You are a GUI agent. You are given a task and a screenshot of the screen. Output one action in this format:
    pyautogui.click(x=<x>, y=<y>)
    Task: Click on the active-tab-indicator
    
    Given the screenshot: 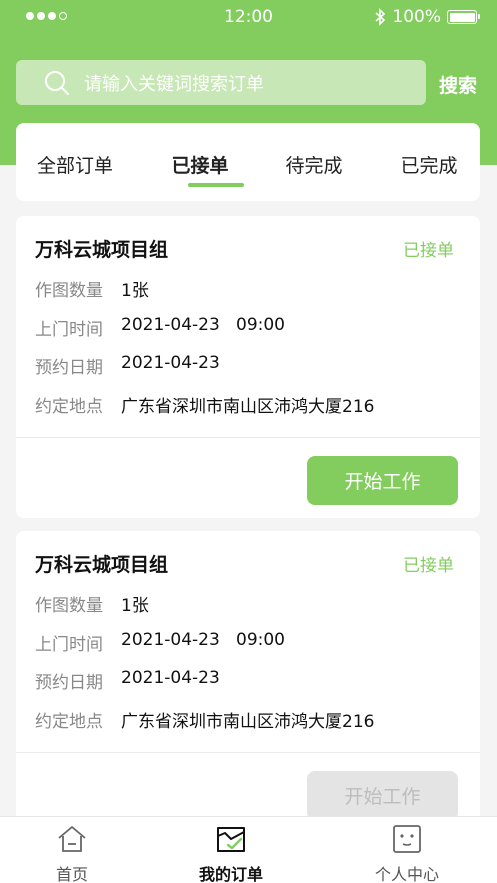 What is the action you would take?
    pyautogui.click(x=216, y=185)
    